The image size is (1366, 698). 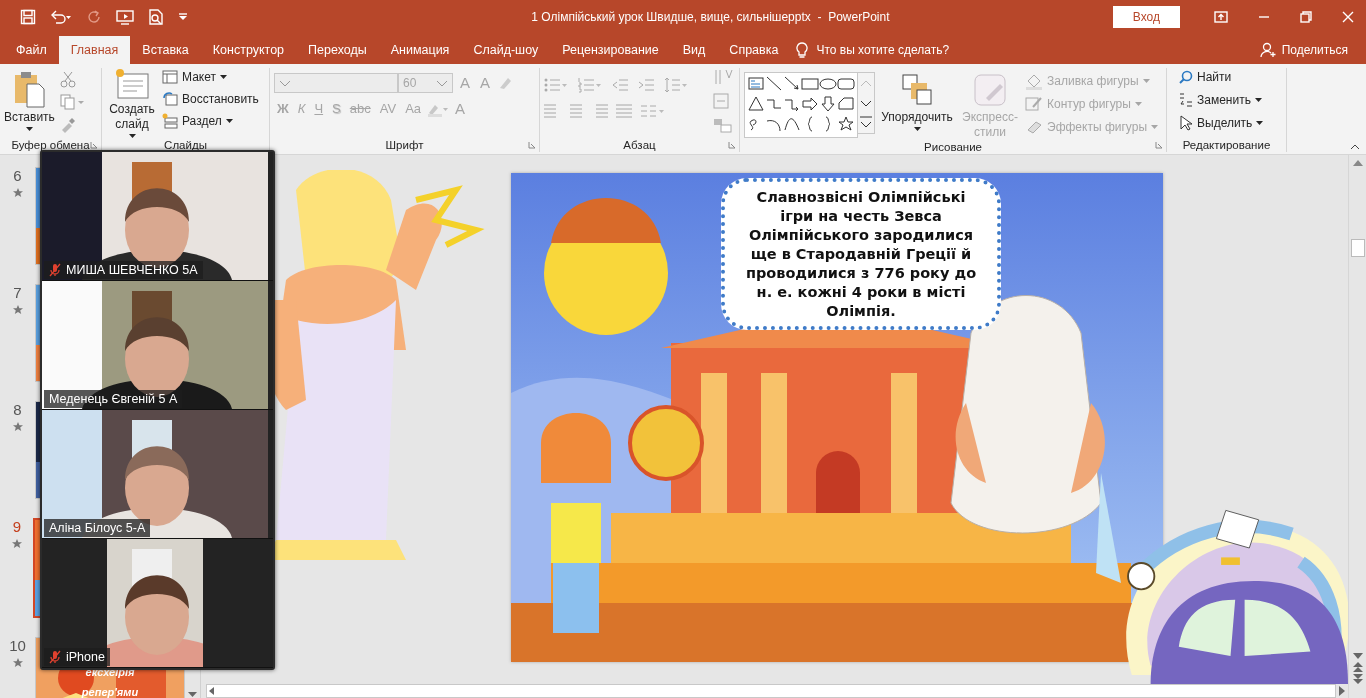 I want to click on slide-number: 10, so click(x=17, y=645).